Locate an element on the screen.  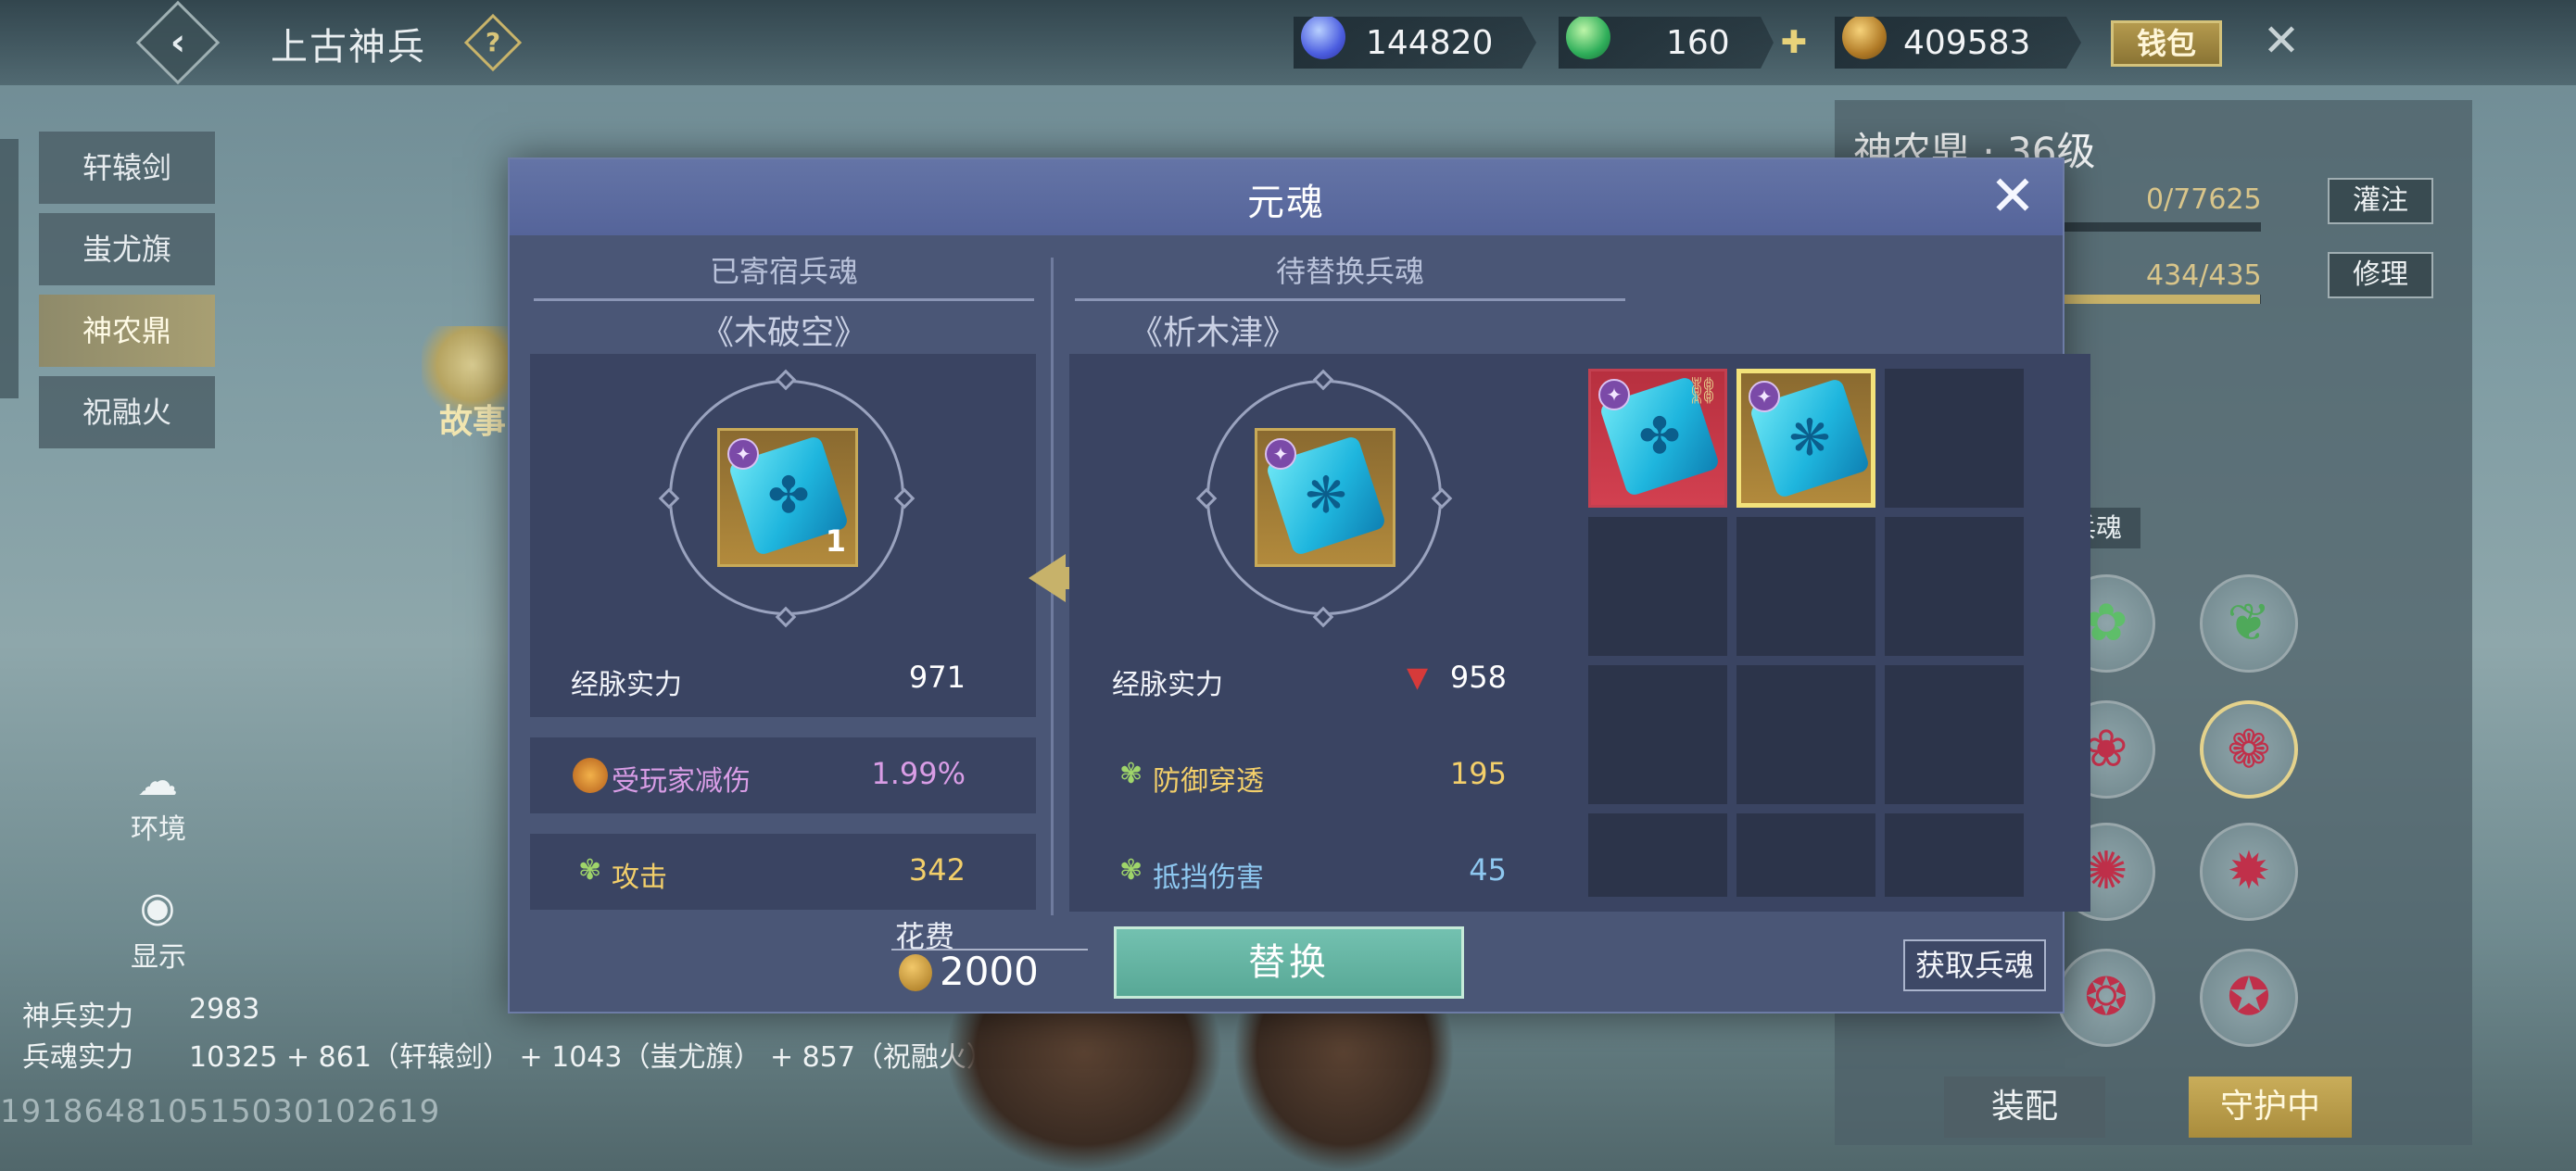
stat-row: 受玩家减伤 1.99% is located at coordinates (783, 775).